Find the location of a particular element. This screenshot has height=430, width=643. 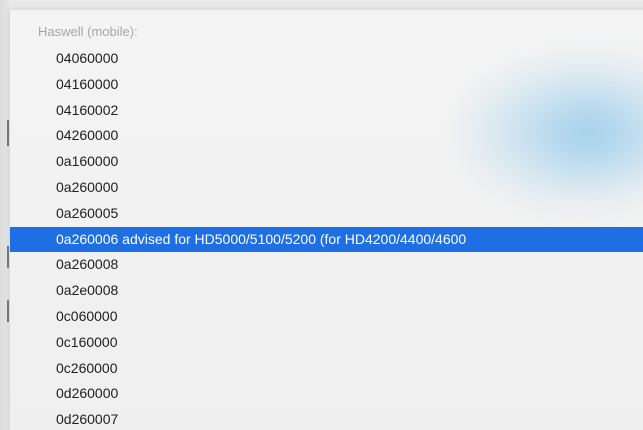

menu-item-label: 04060000 is located at coordinates (87, 58).